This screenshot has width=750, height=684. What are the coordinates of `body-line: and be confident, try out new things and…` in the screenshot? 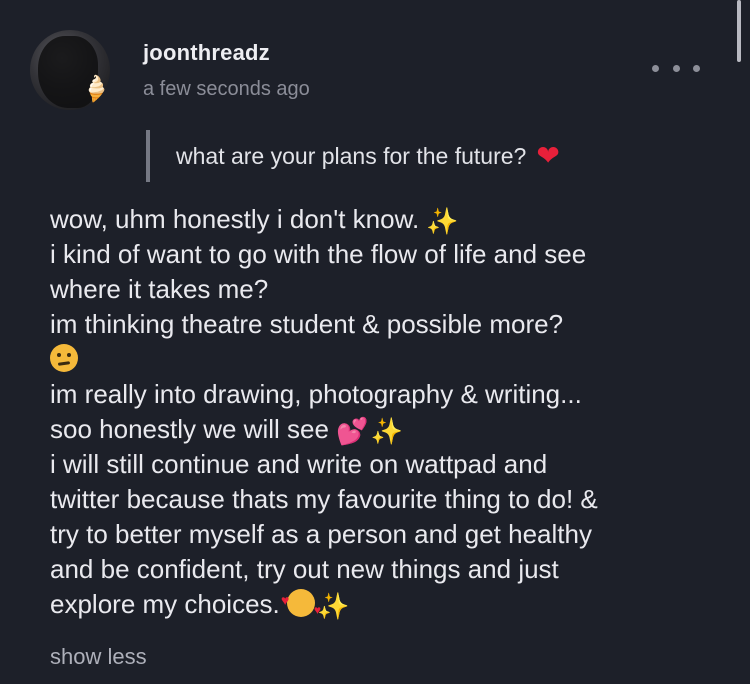 It's located at (395, 569).